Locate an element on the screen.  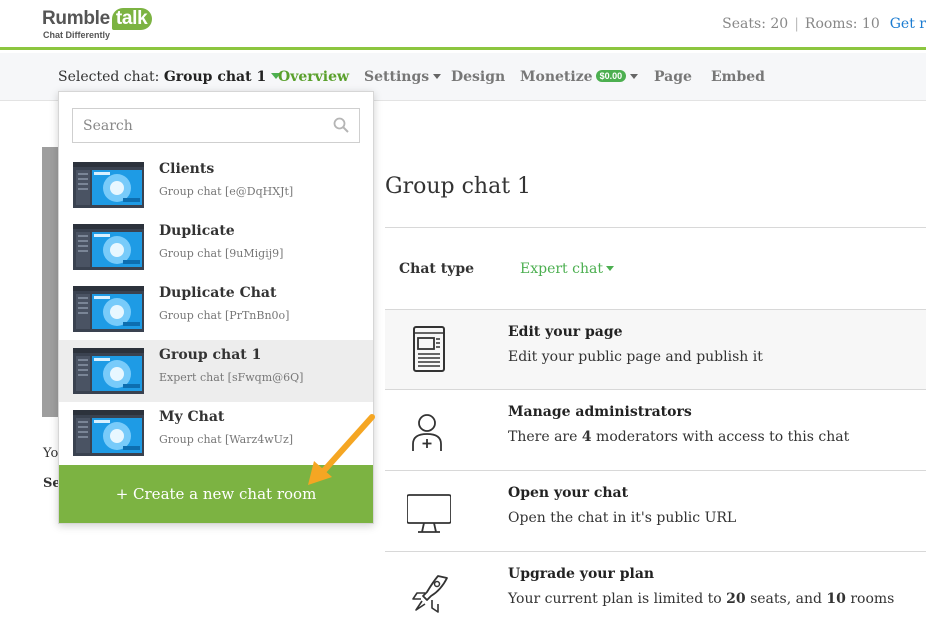
tab-settings: Settings is located at coordinates (403, 77).